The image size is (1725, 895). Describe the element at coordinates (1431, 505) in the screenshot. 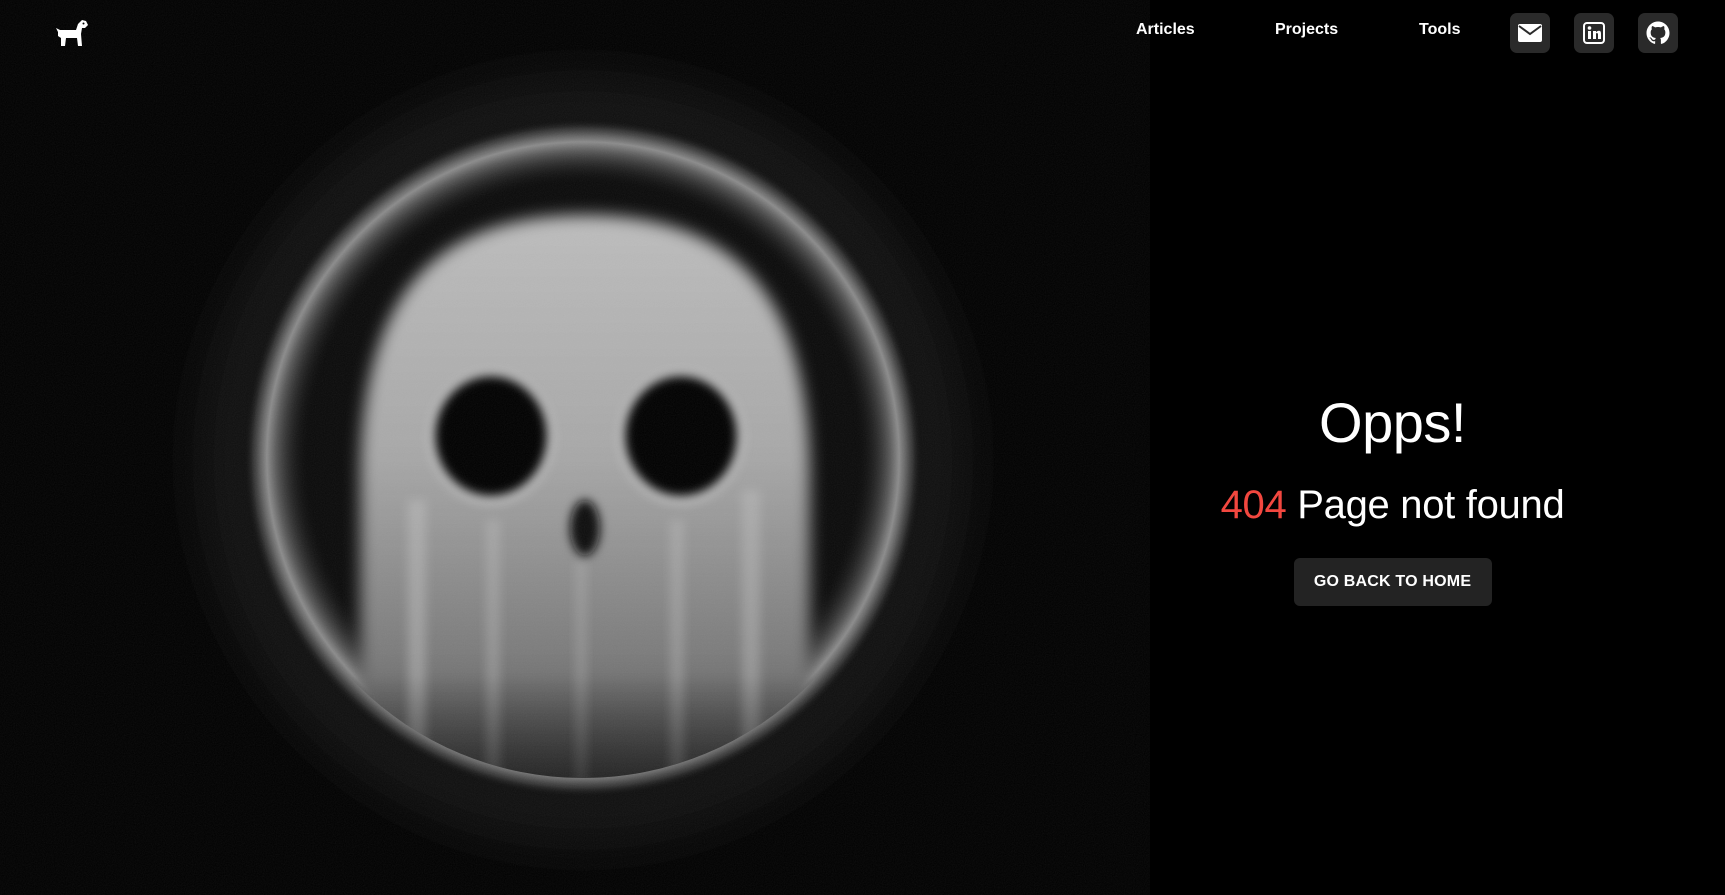

I see `error-message: Page not found` at that location.